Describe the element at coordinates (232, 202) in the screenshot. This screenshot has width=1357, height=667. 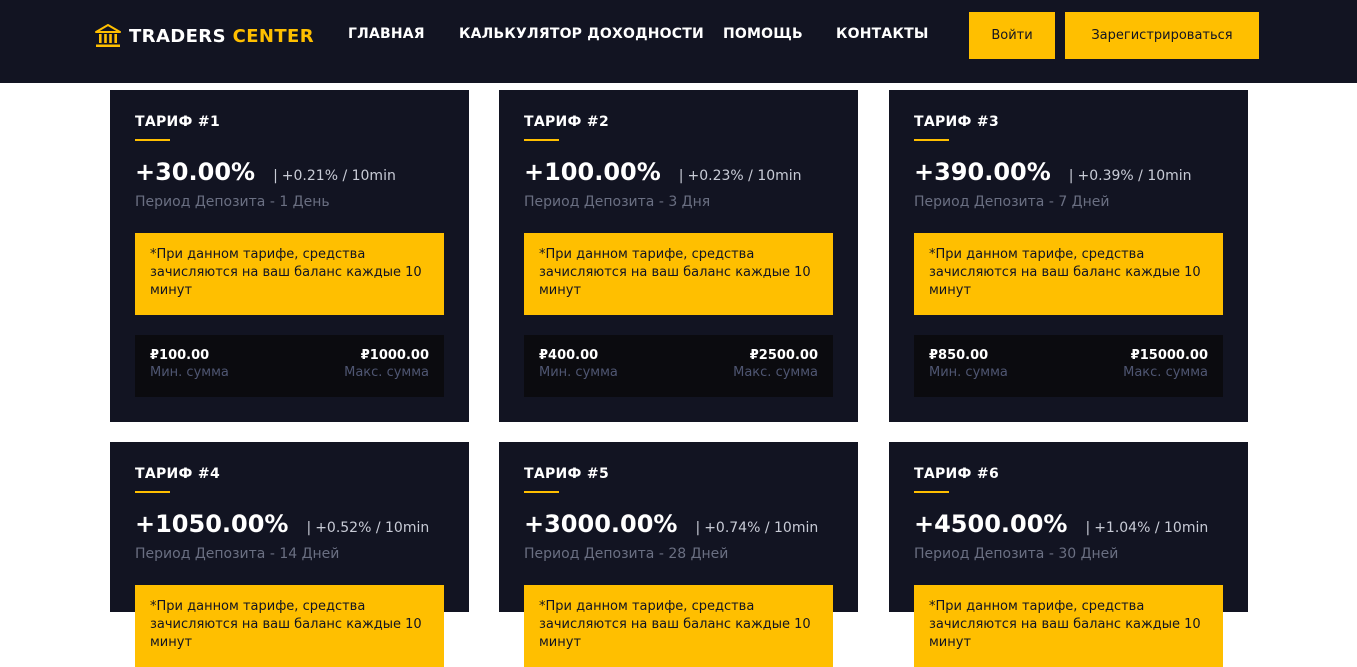
I see `deposit-period: Период Депозита - 1 День` at that location.